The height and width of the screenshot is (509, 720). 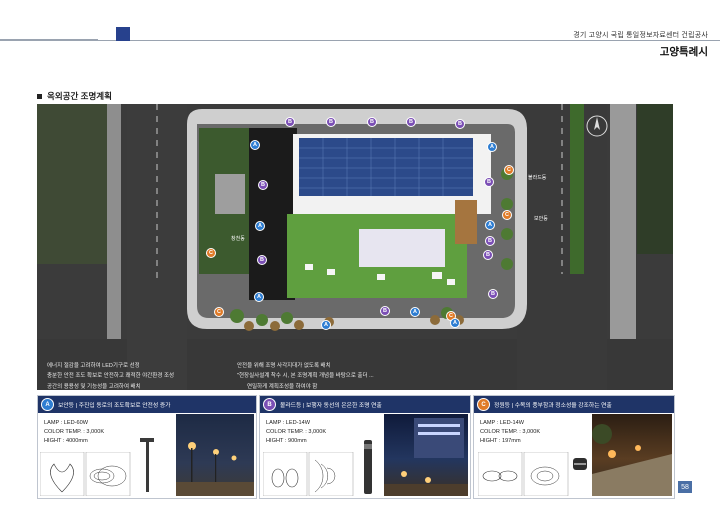 What do you see at coordinates (640, 35) in the screenshot?
I see `project-title: 경기 고양시 국립 통일정보자료센터 건립공사` at bounding box center [640, 35].